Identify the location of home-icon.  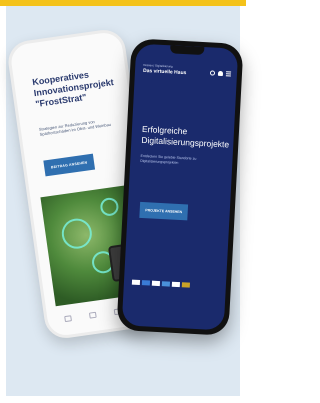
(68, 319).